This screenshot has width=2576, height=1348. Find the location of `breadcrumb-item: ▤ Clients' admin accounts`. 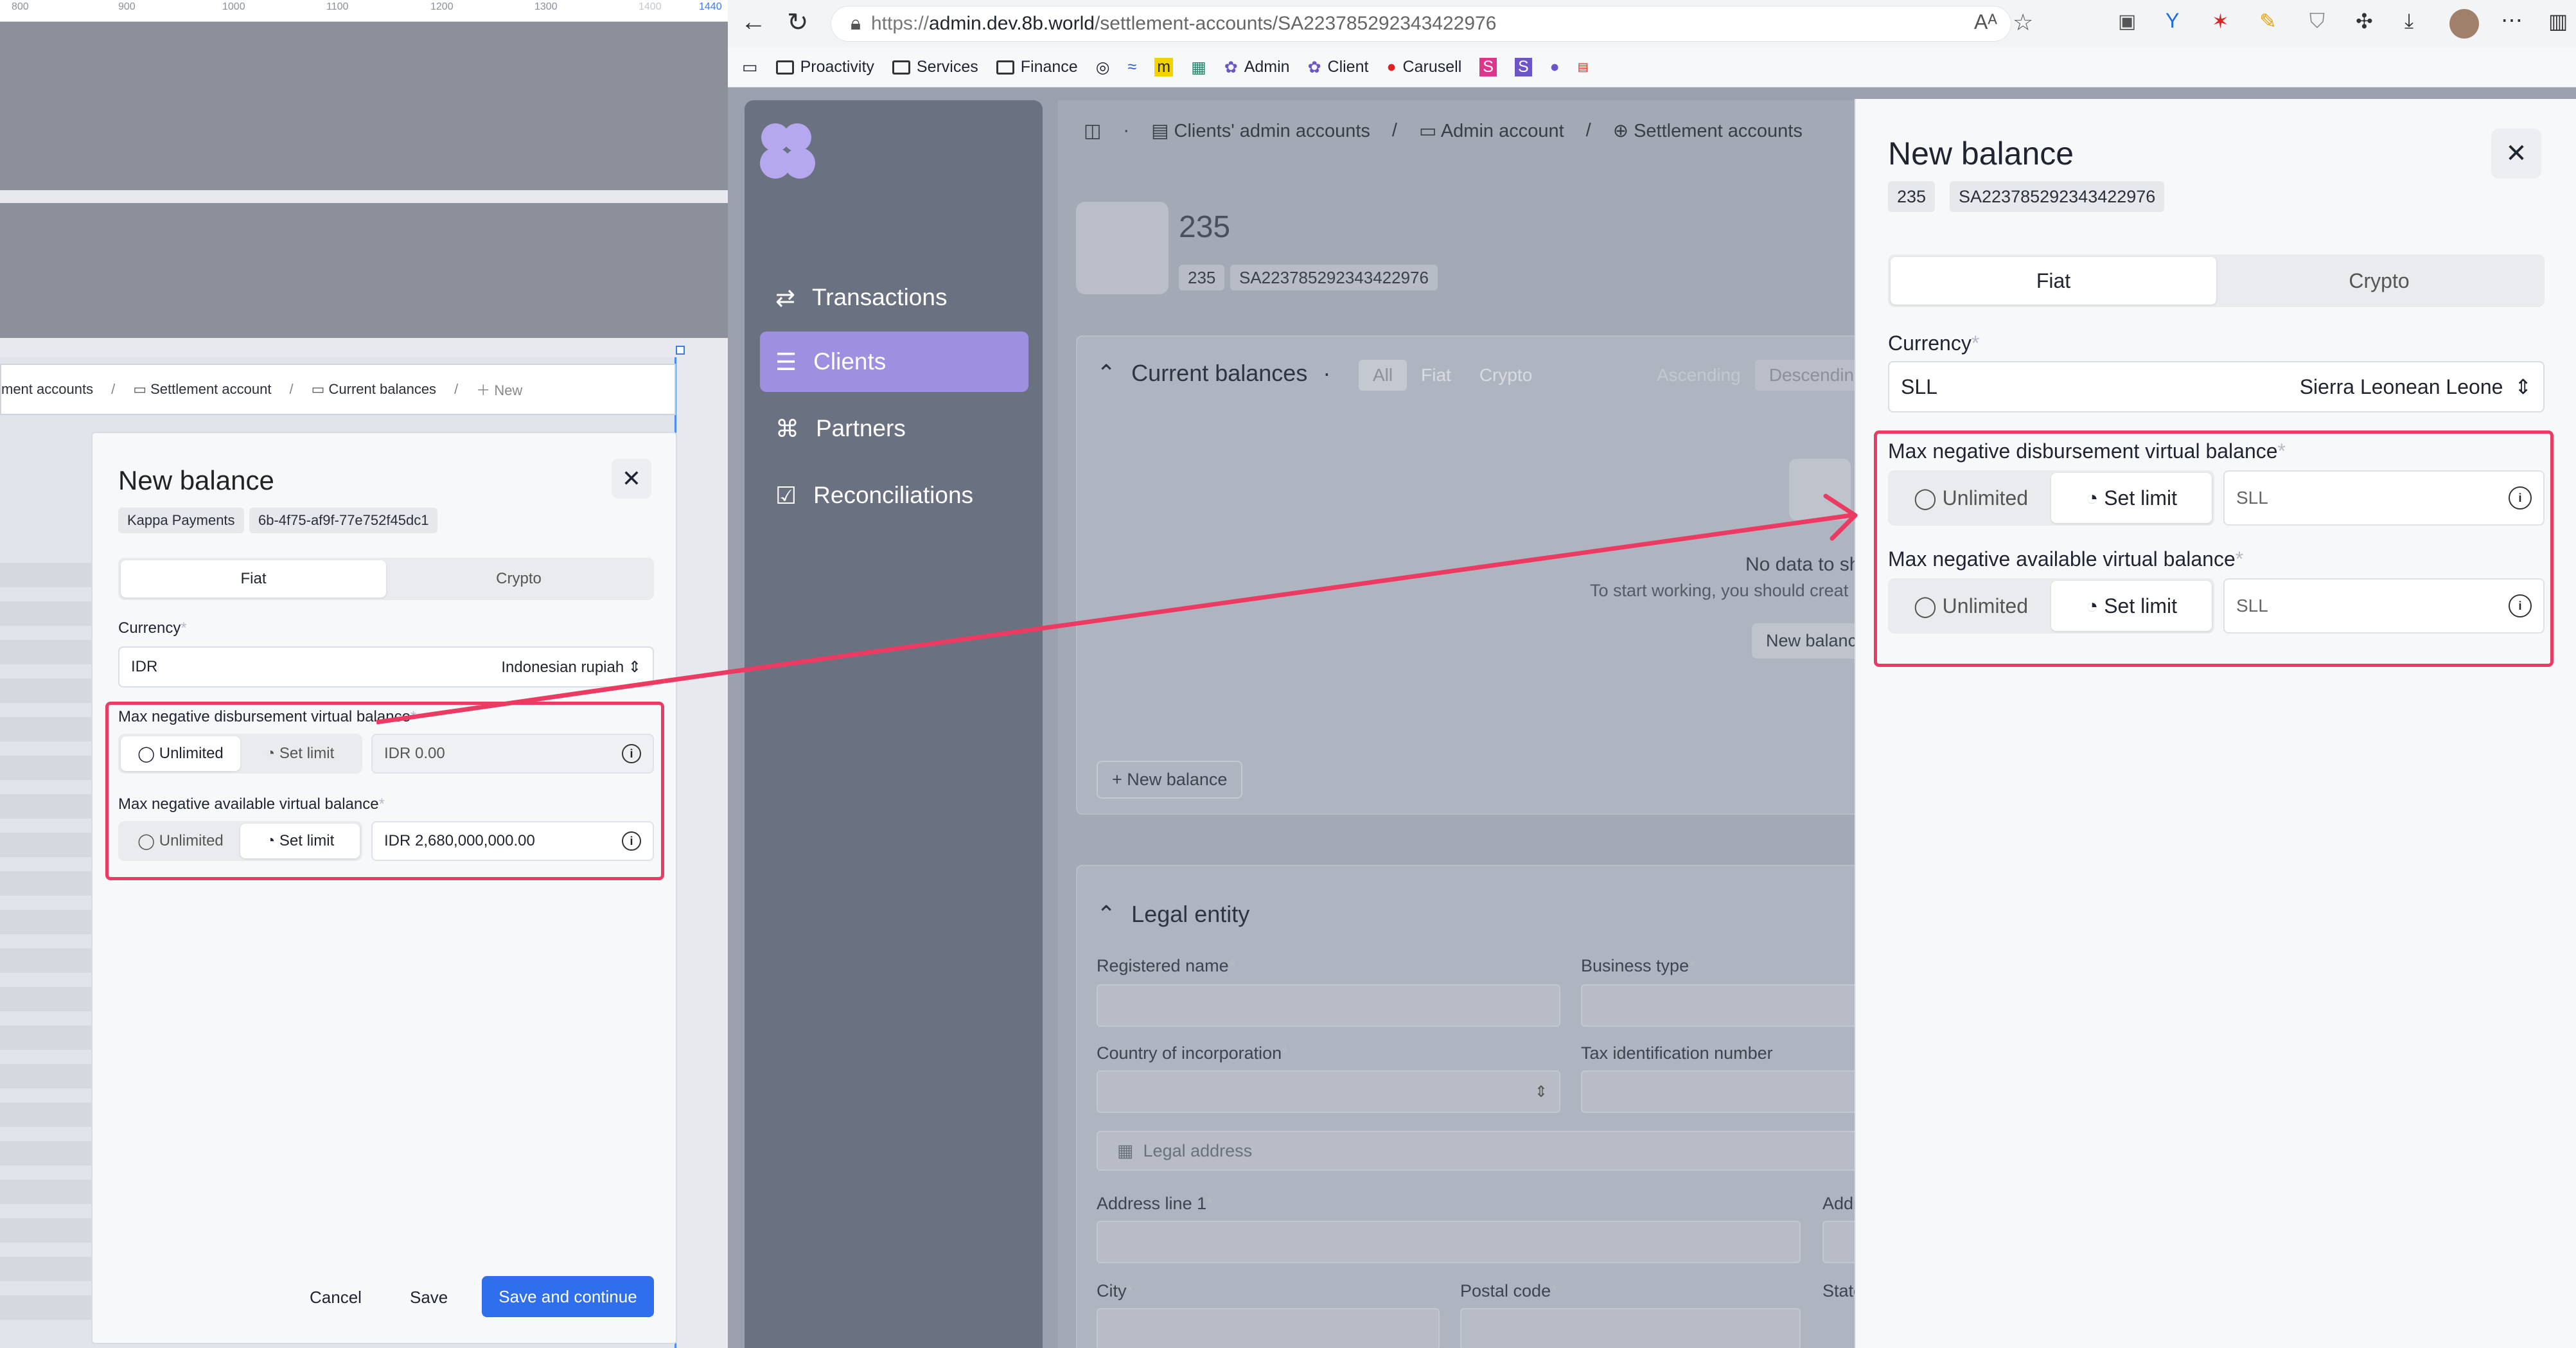

breadcrumb-item: ▤ Clients' admin accounts is located at coordinates (1260, 131).